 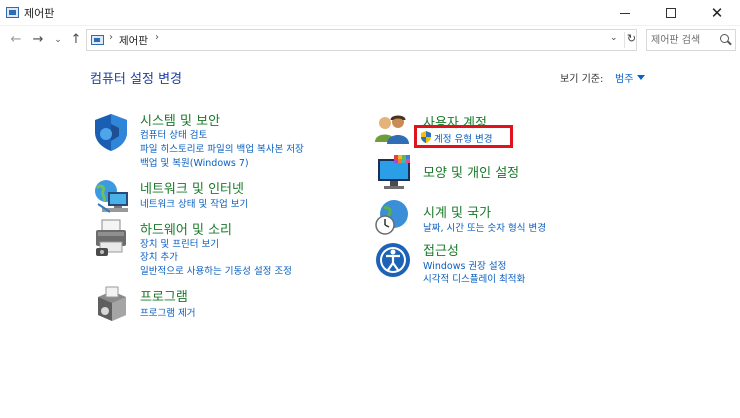 What do you see at coordinates (112, 238) in the screenshot?
I see `printer-icon` at bounding box center [112, 238].